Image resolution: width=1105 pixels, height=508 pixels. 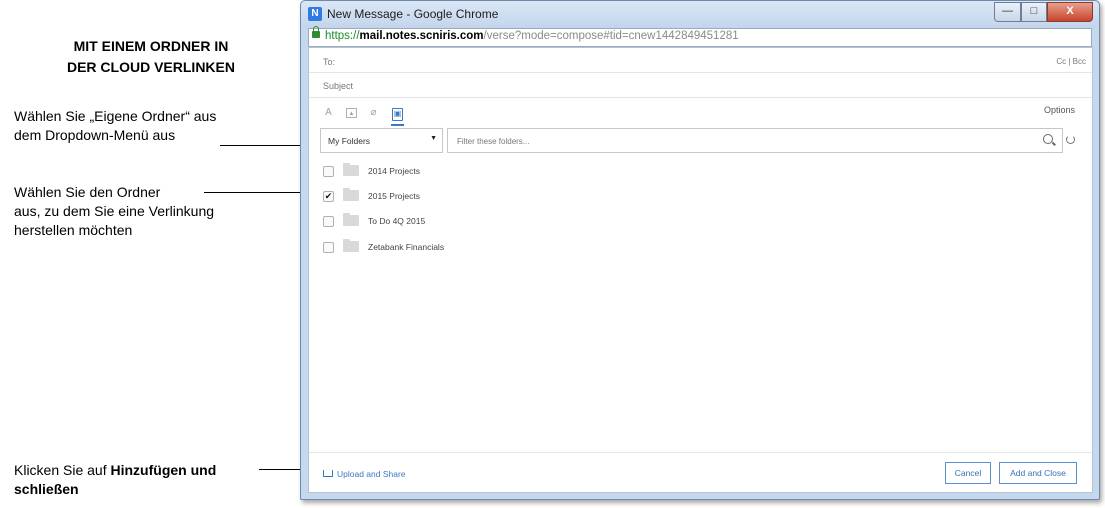 I want to click on window-controls: — □ X, so click(x=1043, y=12).